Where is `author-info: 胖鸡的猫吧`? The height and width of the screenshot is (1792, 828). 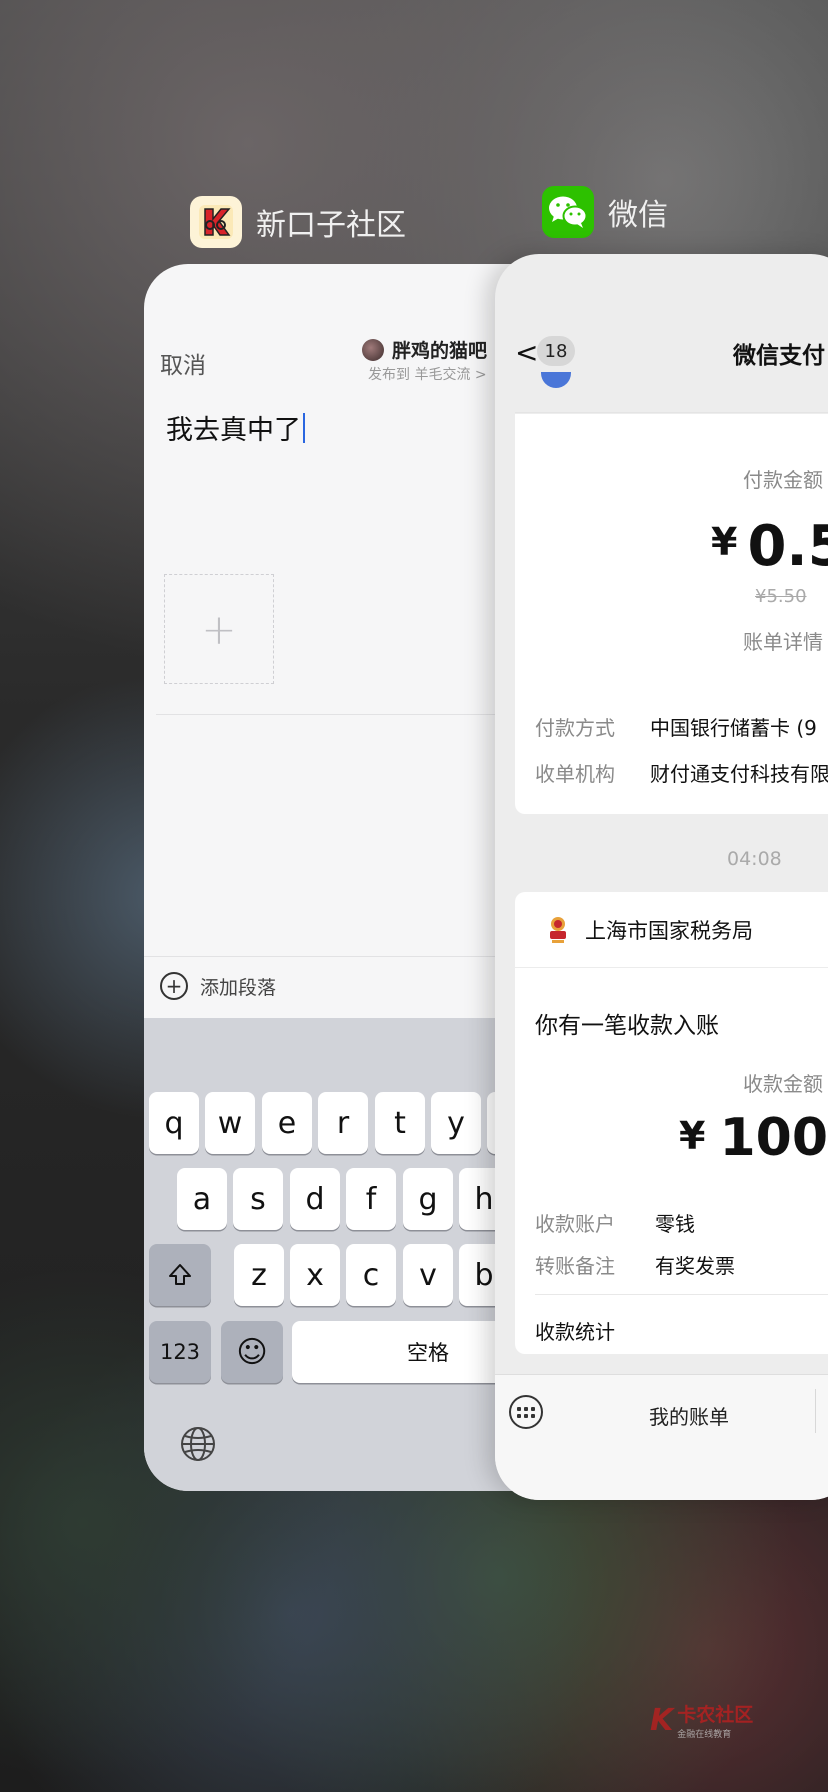
author-info: 胖鸡的猫吧 is located at coordinates (424, 349).